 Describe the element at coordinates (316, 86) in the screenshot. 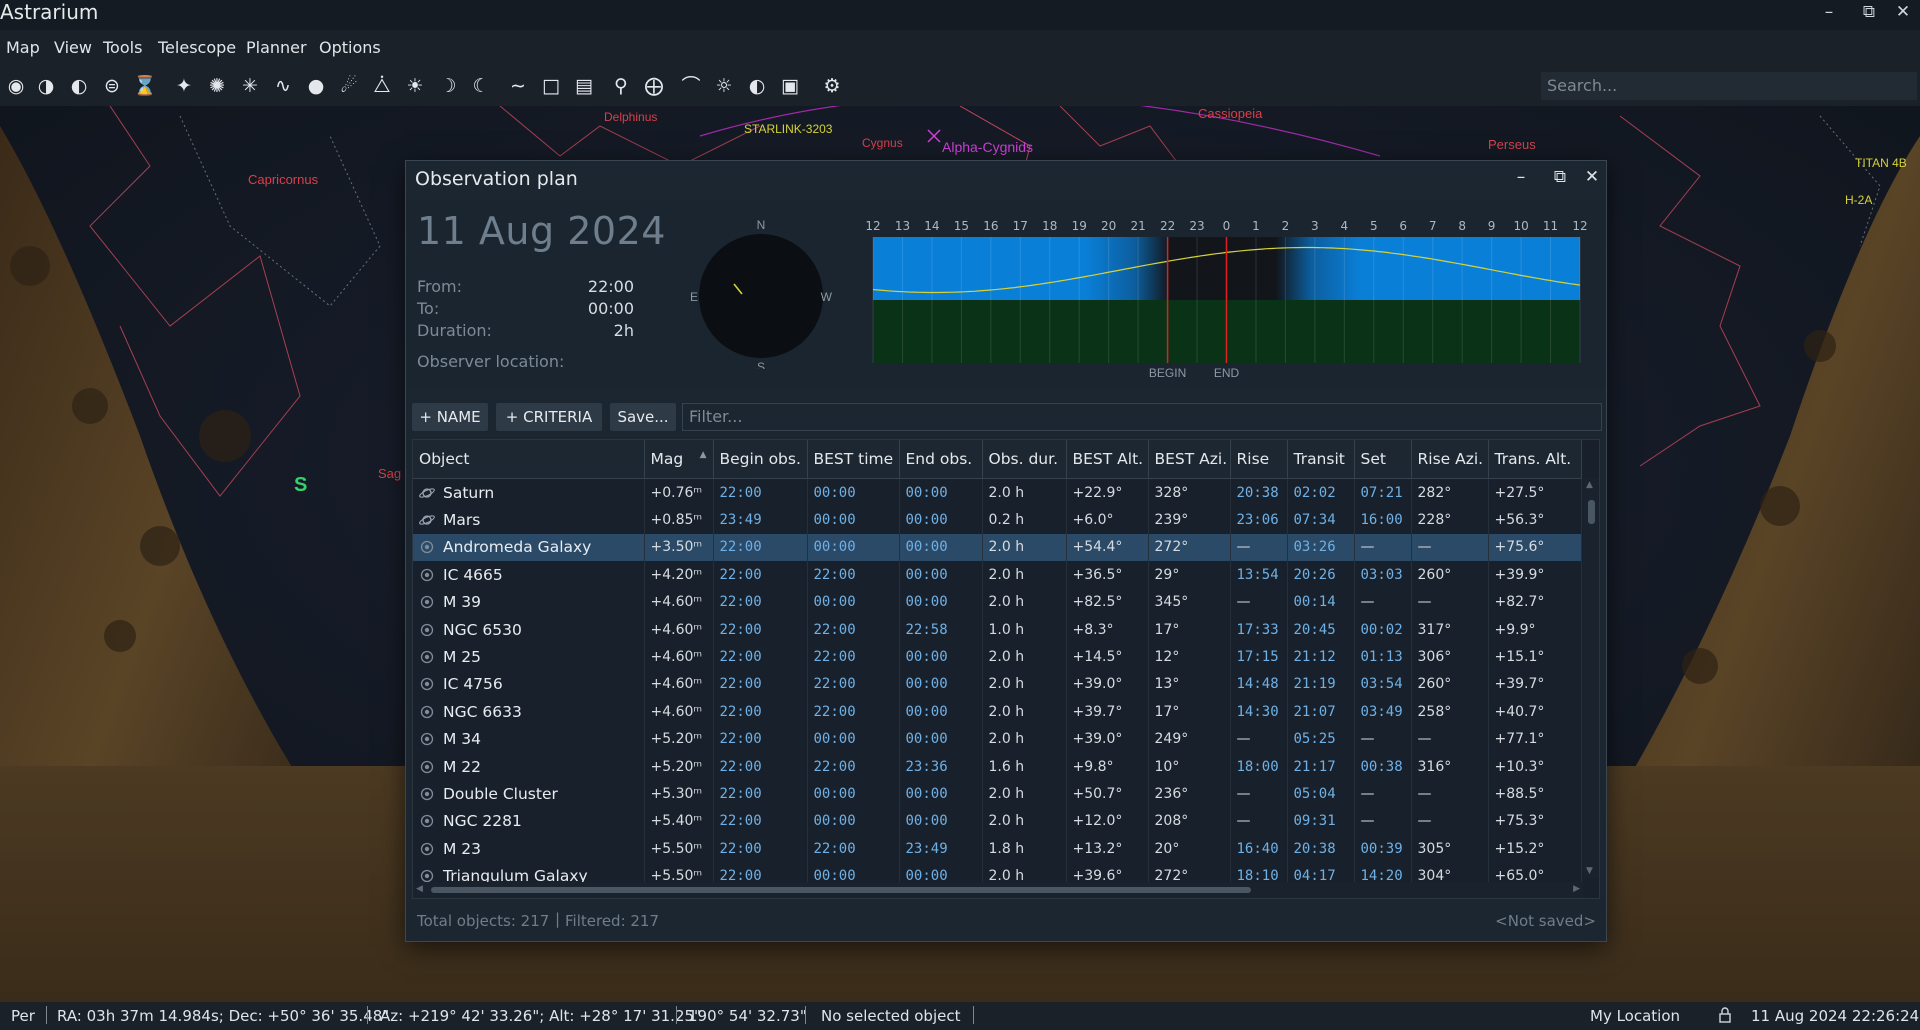

I see `nebula-icon: ●` at that location.